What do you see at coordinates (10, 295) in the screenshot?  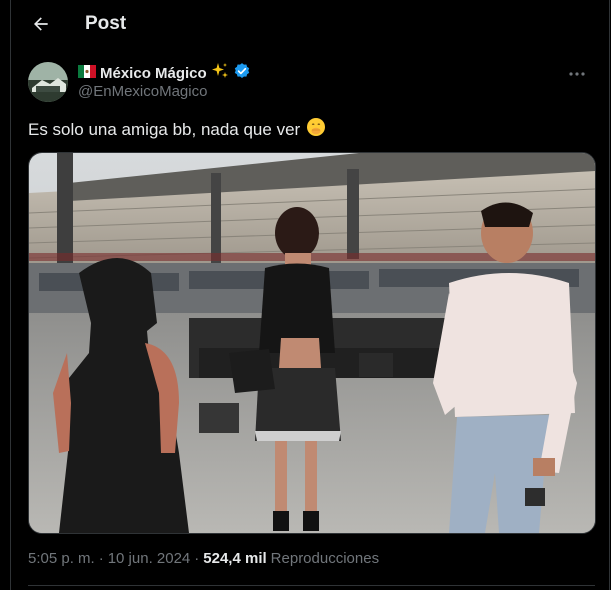 I see `column-border-left` at bounding box center [10, 295].